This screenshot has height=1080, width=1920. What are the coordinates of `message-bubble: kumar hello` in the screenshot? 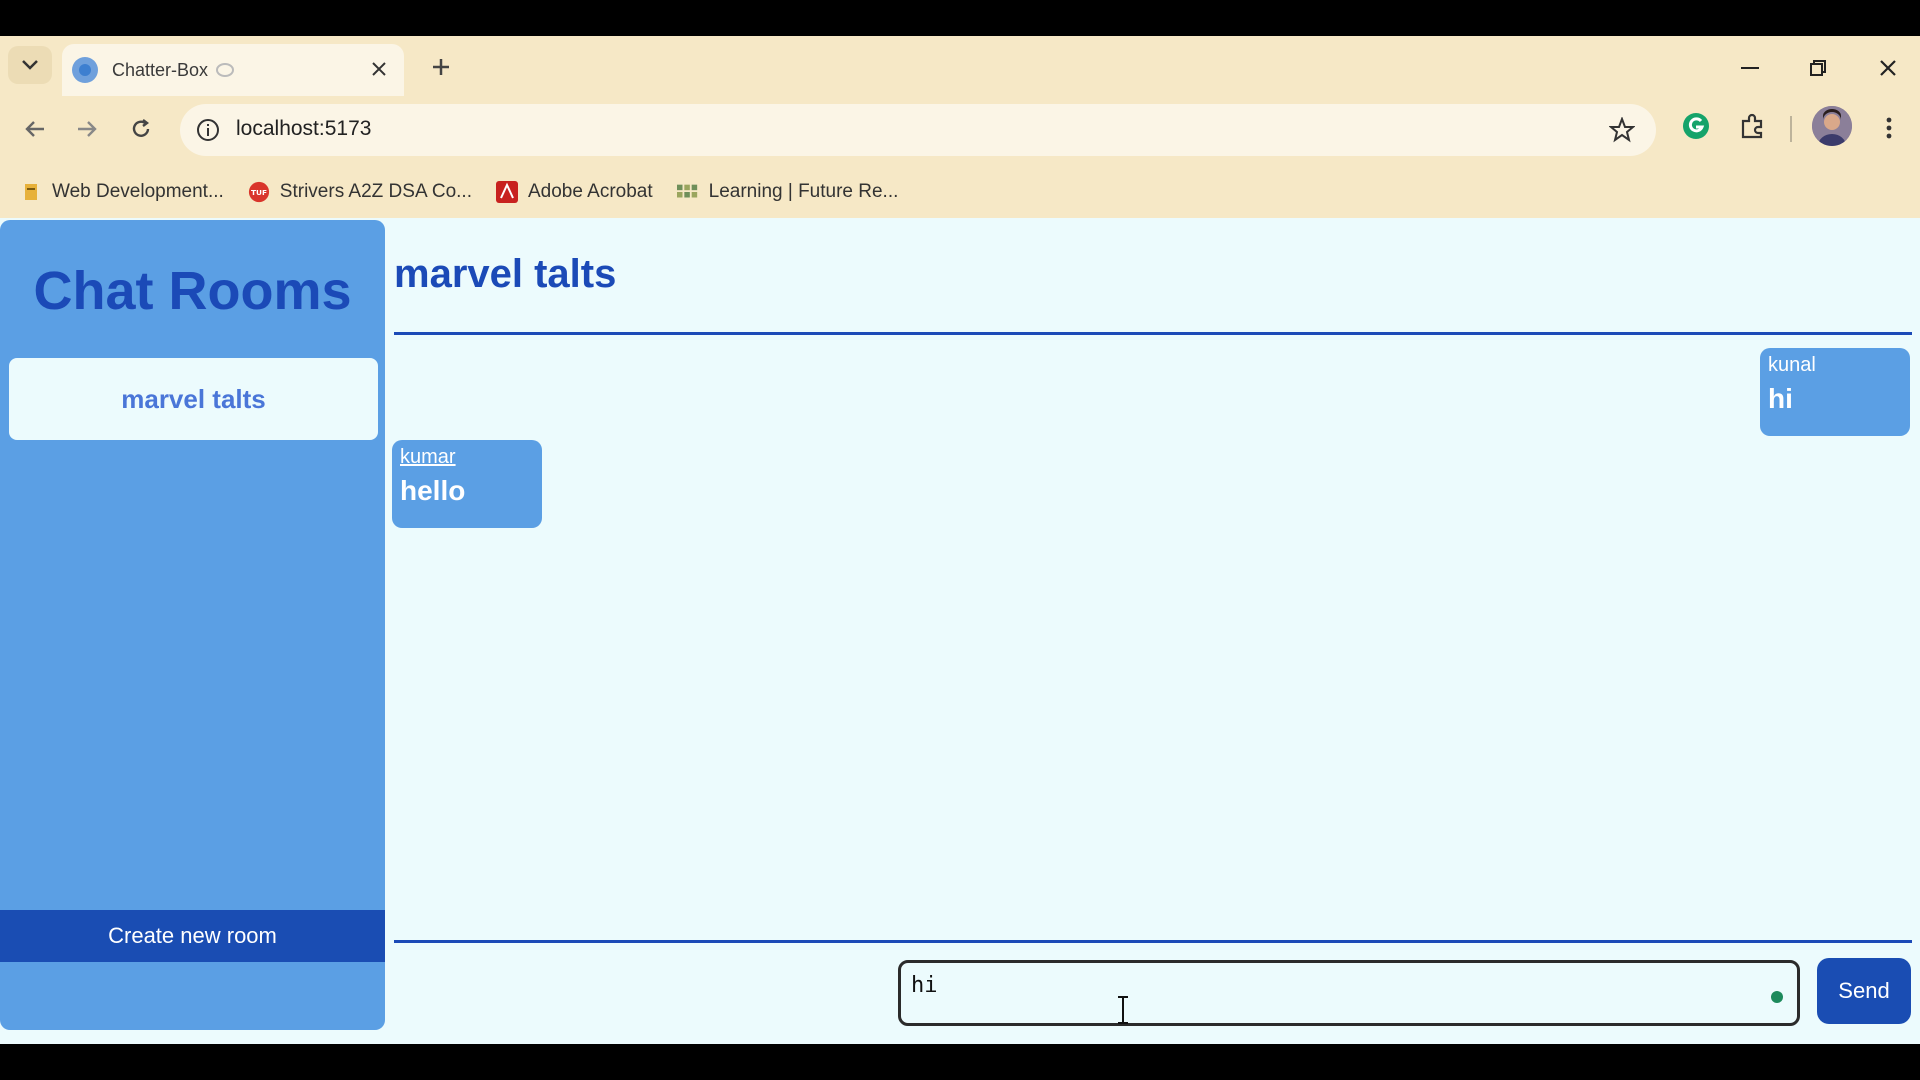 It's located at (467, 484).